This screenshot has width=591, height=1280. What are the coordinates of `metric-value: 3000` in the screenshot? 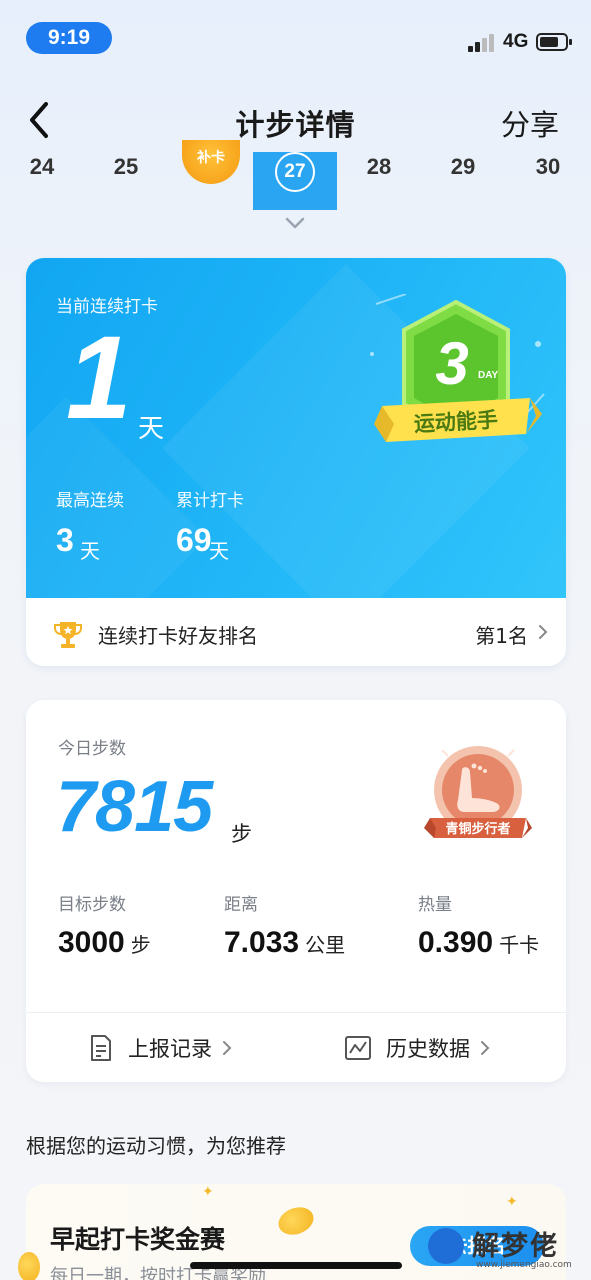 It's located at (91, 942).